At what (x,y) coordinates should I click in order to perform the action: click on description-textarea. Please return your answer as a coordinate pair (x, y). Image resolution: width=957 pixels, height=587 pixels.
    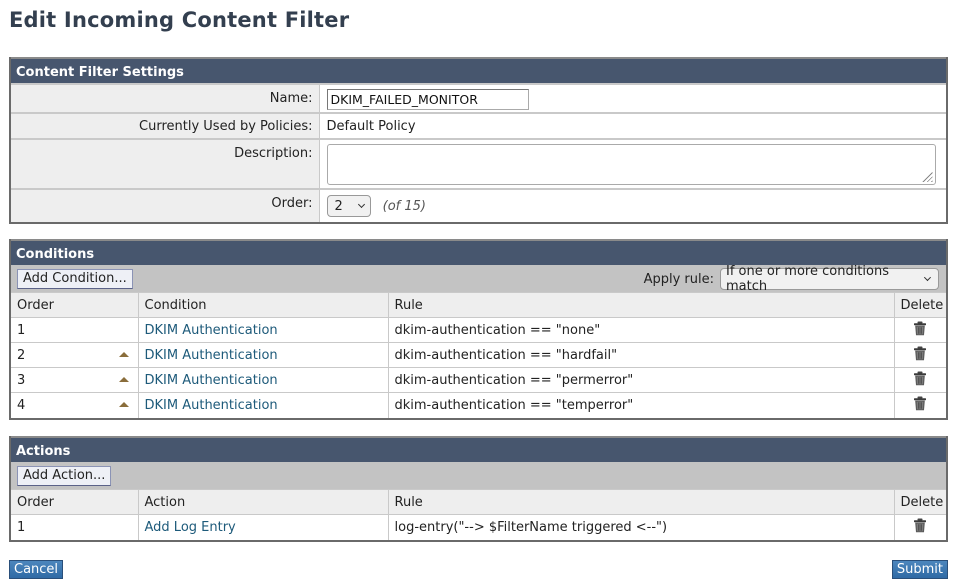
    Looking at the image, I should click on (631, 164).